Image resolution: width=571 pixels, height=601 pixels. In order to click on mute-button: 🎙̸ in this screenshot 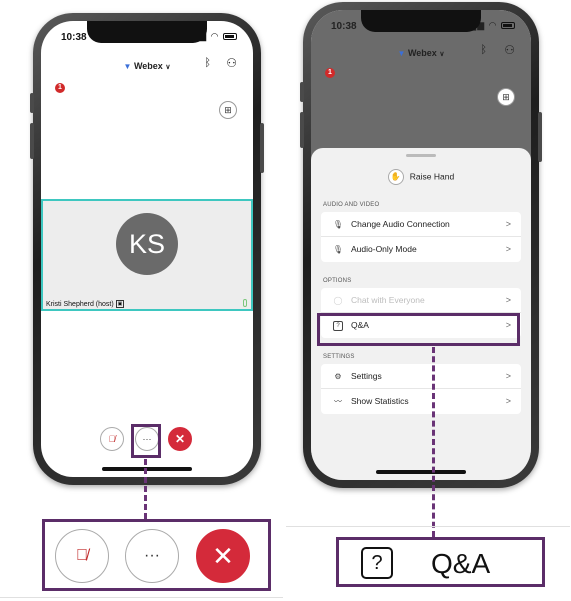, I will do `click(112, 439)`.